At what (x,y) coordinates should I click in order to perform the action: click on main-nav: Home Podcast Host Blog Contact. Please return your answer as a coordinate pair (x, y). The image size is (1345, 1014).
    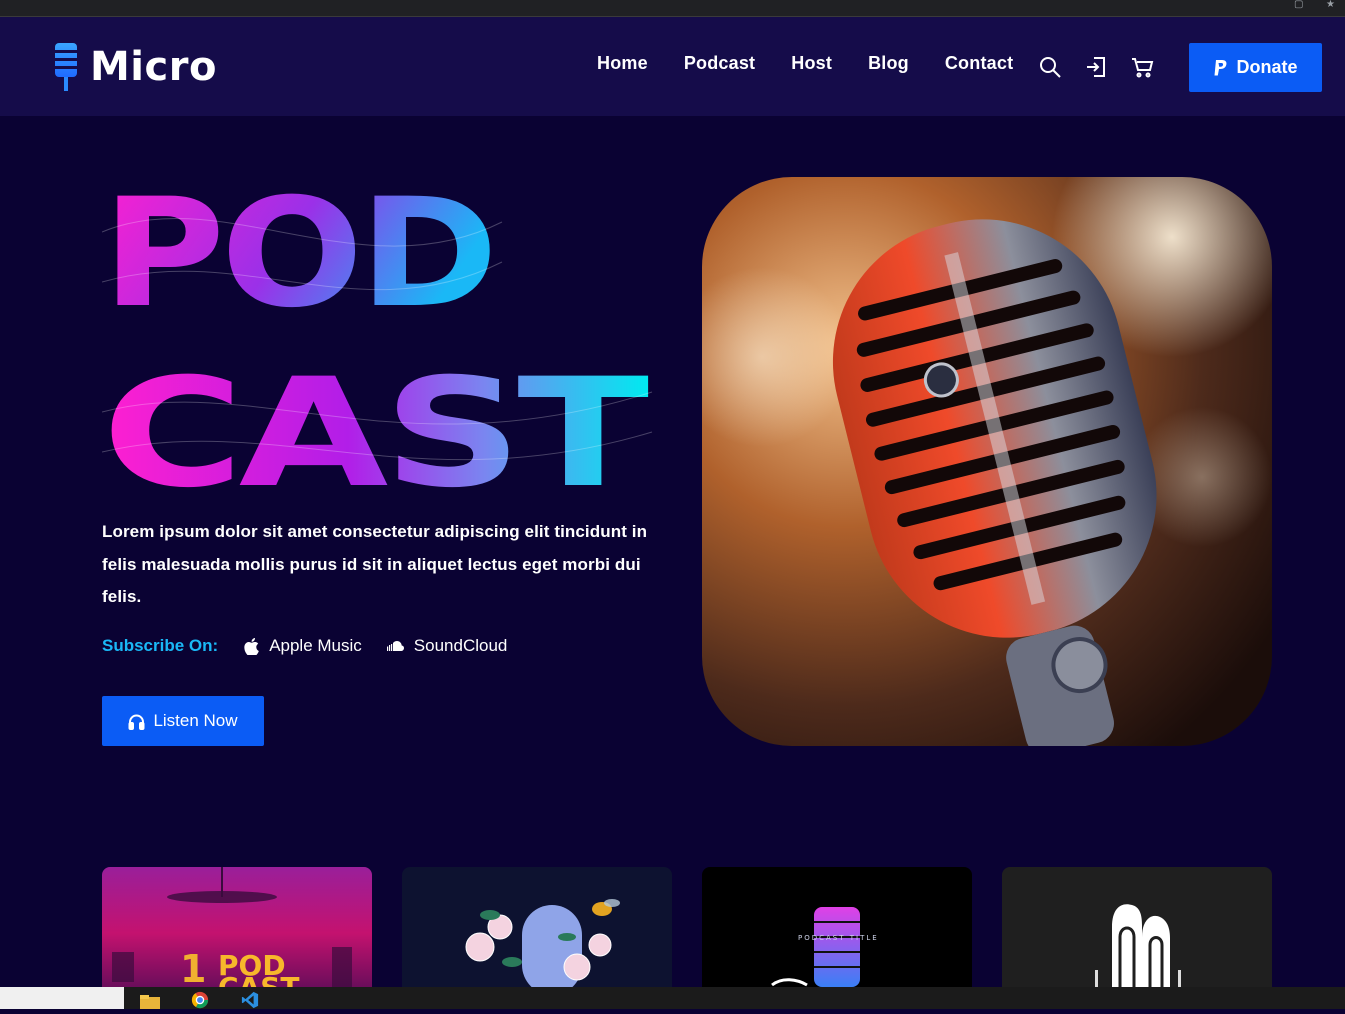
    Looking at the image, I should click on (823, 63).